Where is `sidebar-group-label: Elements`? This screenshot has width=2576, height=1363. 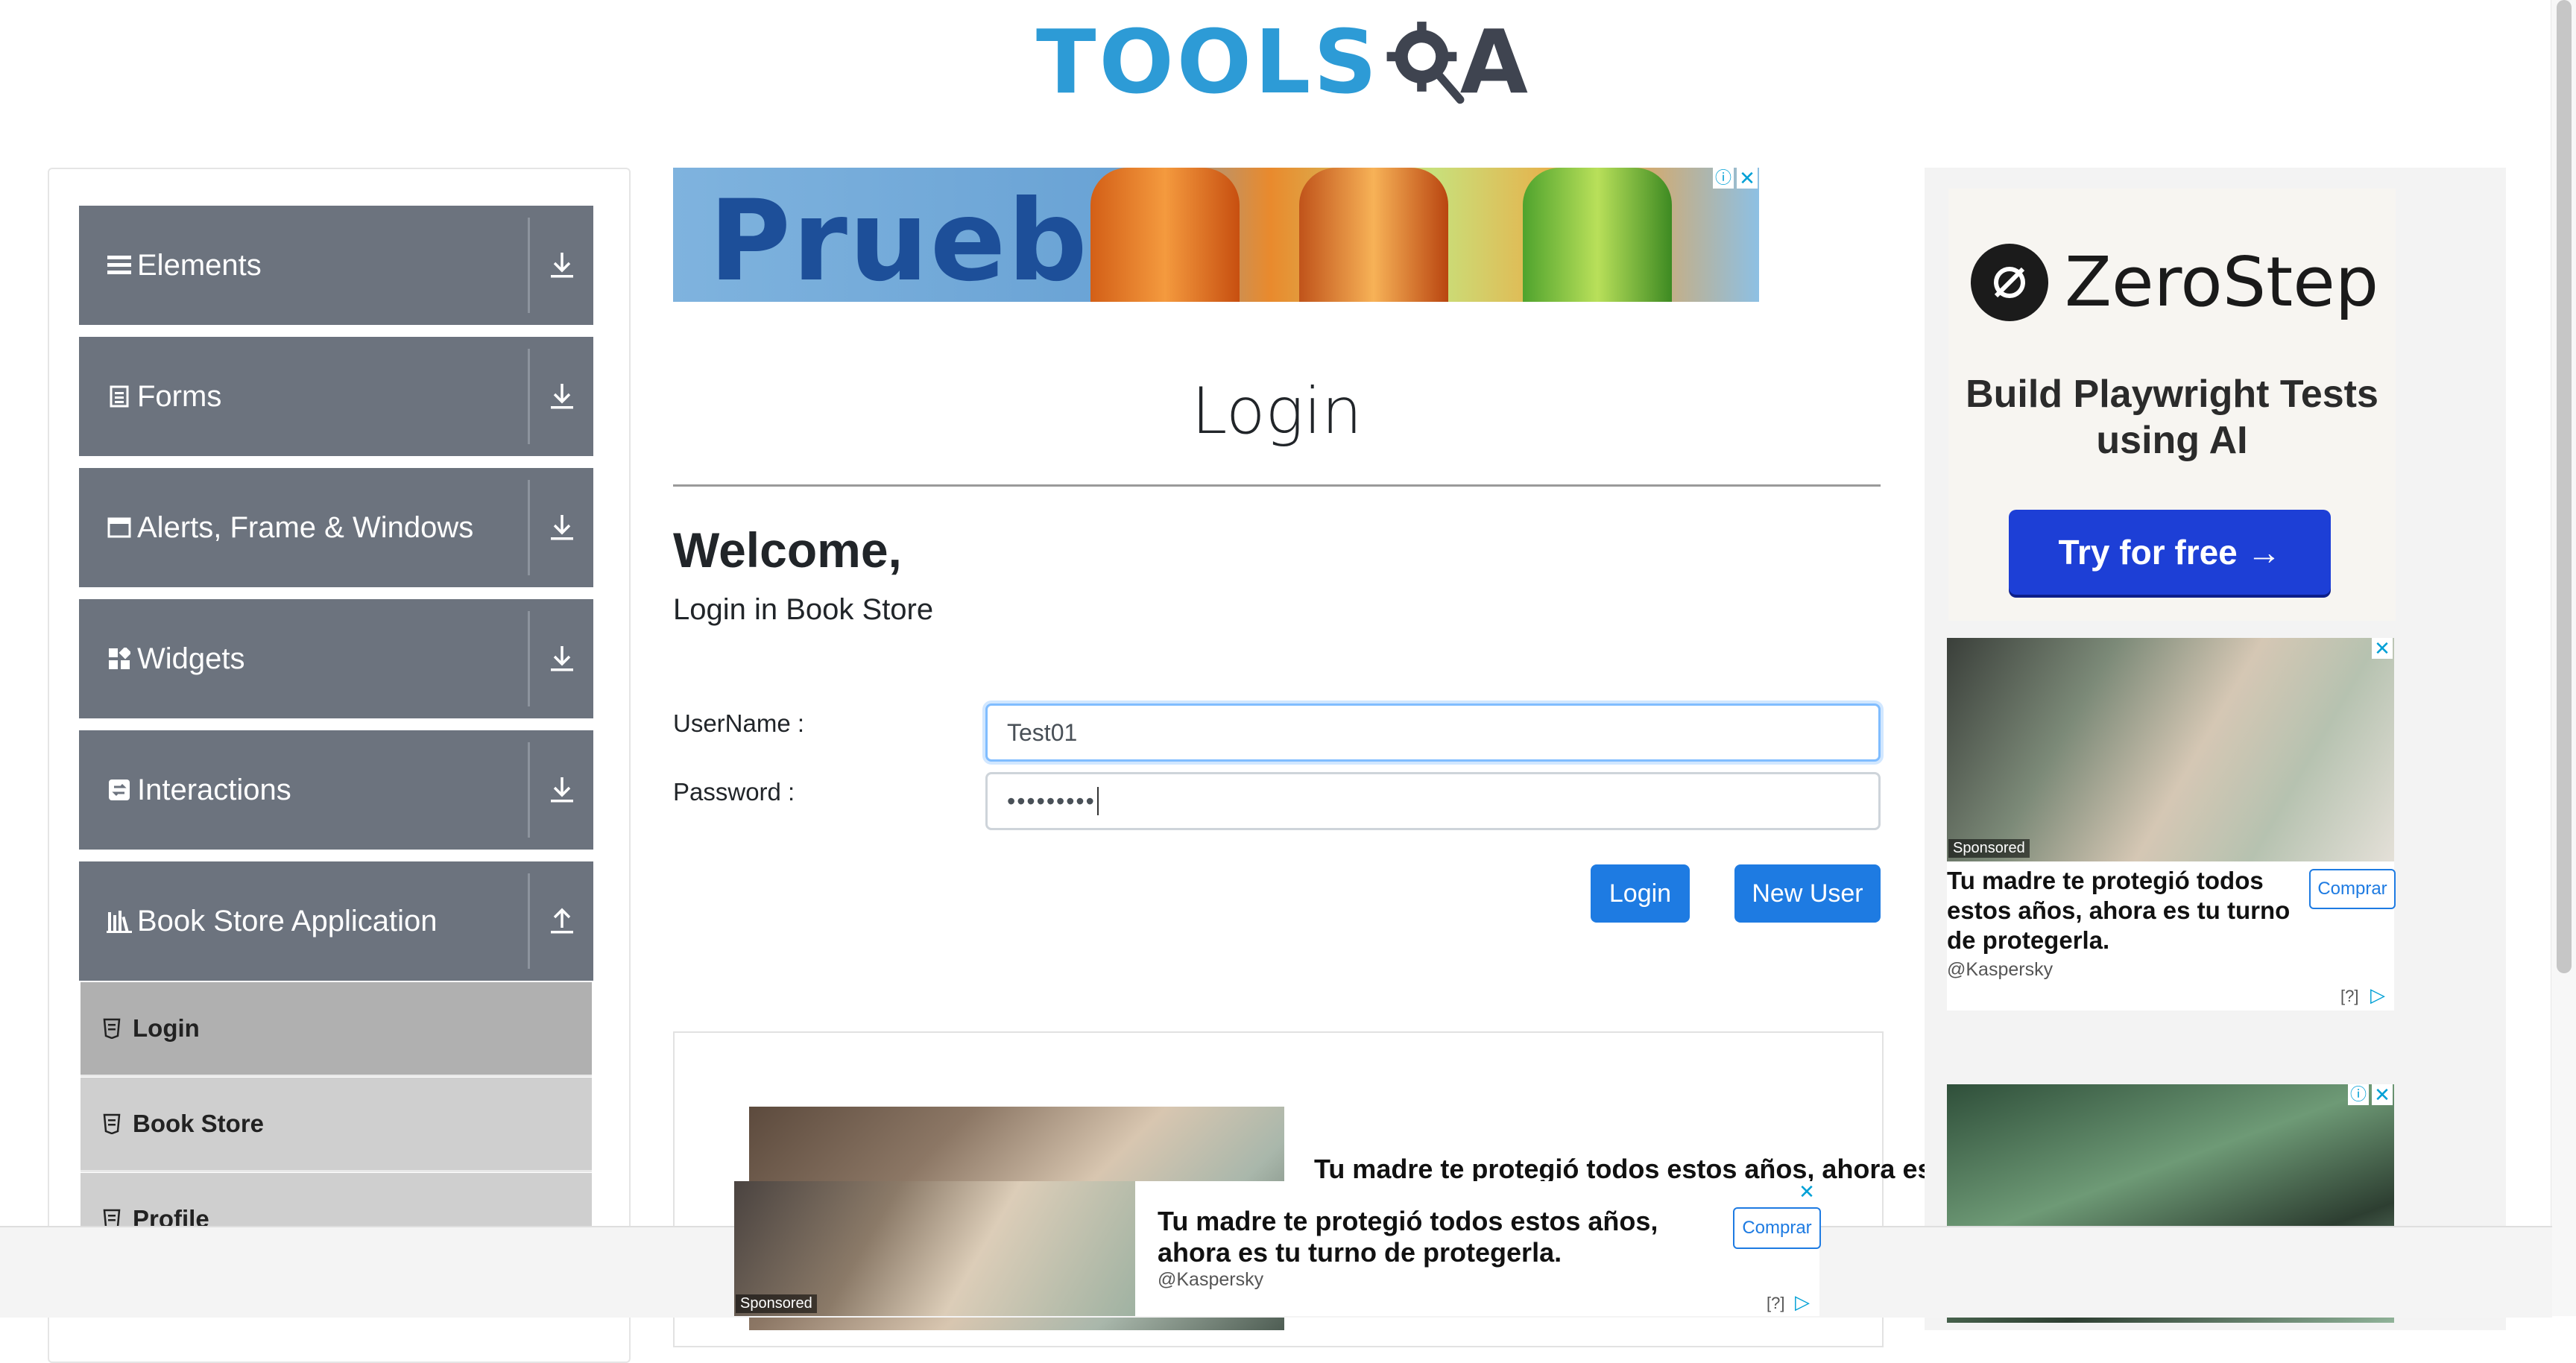 sidebar-group-label: Elements is located at coordinates (199, 265).